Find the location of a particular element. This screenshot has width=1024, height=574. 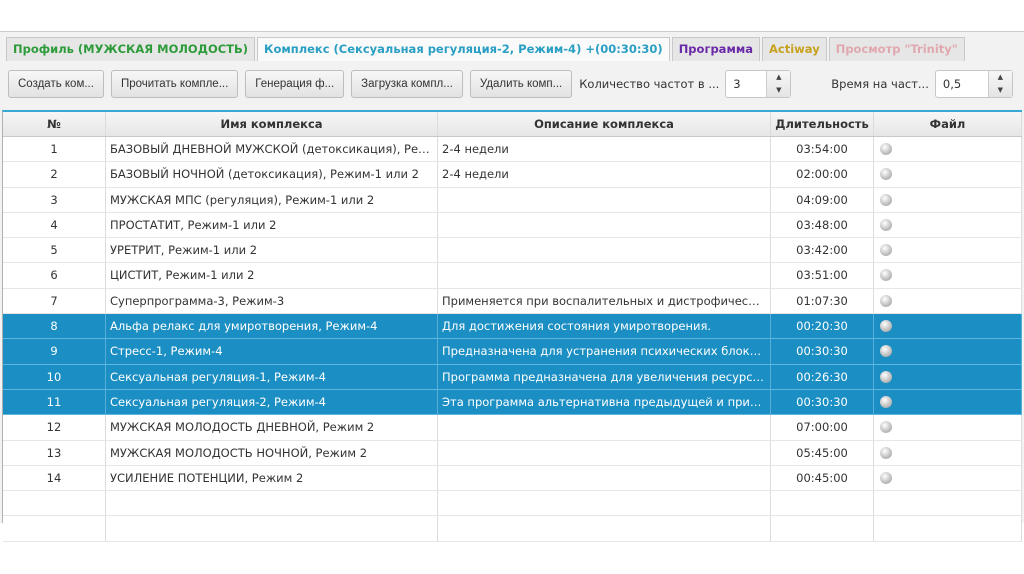

cell-number: 1 is located at coordinates (54, 149).